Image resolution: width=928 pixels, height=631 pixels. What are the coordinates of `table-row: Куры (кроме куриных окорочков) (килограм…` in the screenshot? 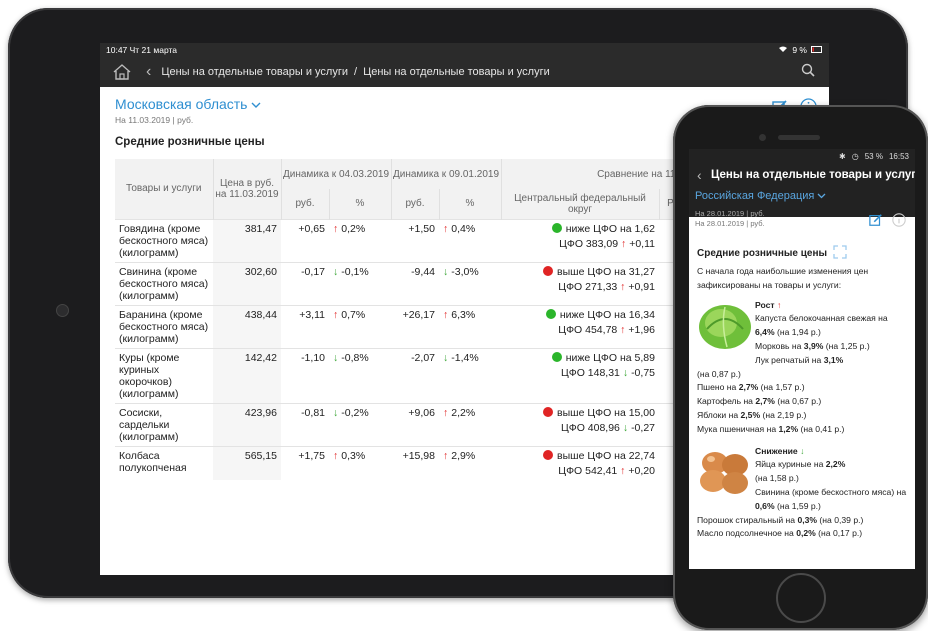 It's located at (398, 375).